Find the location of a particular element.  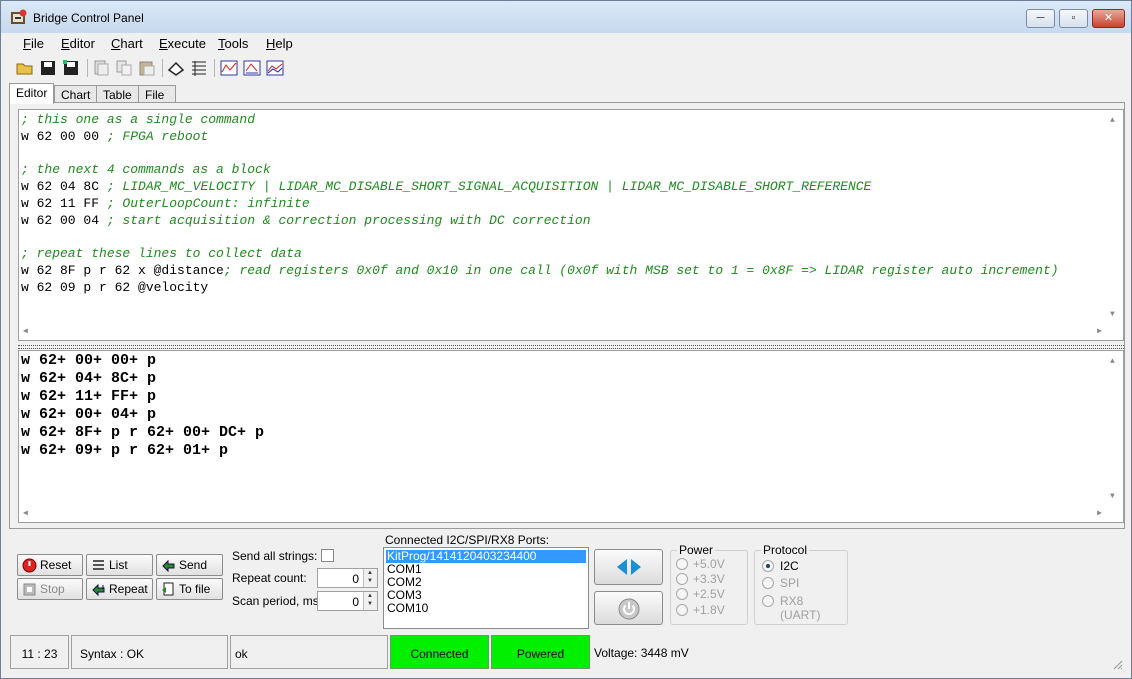

chart-scatter-icon is located at coordinates (252, 68).